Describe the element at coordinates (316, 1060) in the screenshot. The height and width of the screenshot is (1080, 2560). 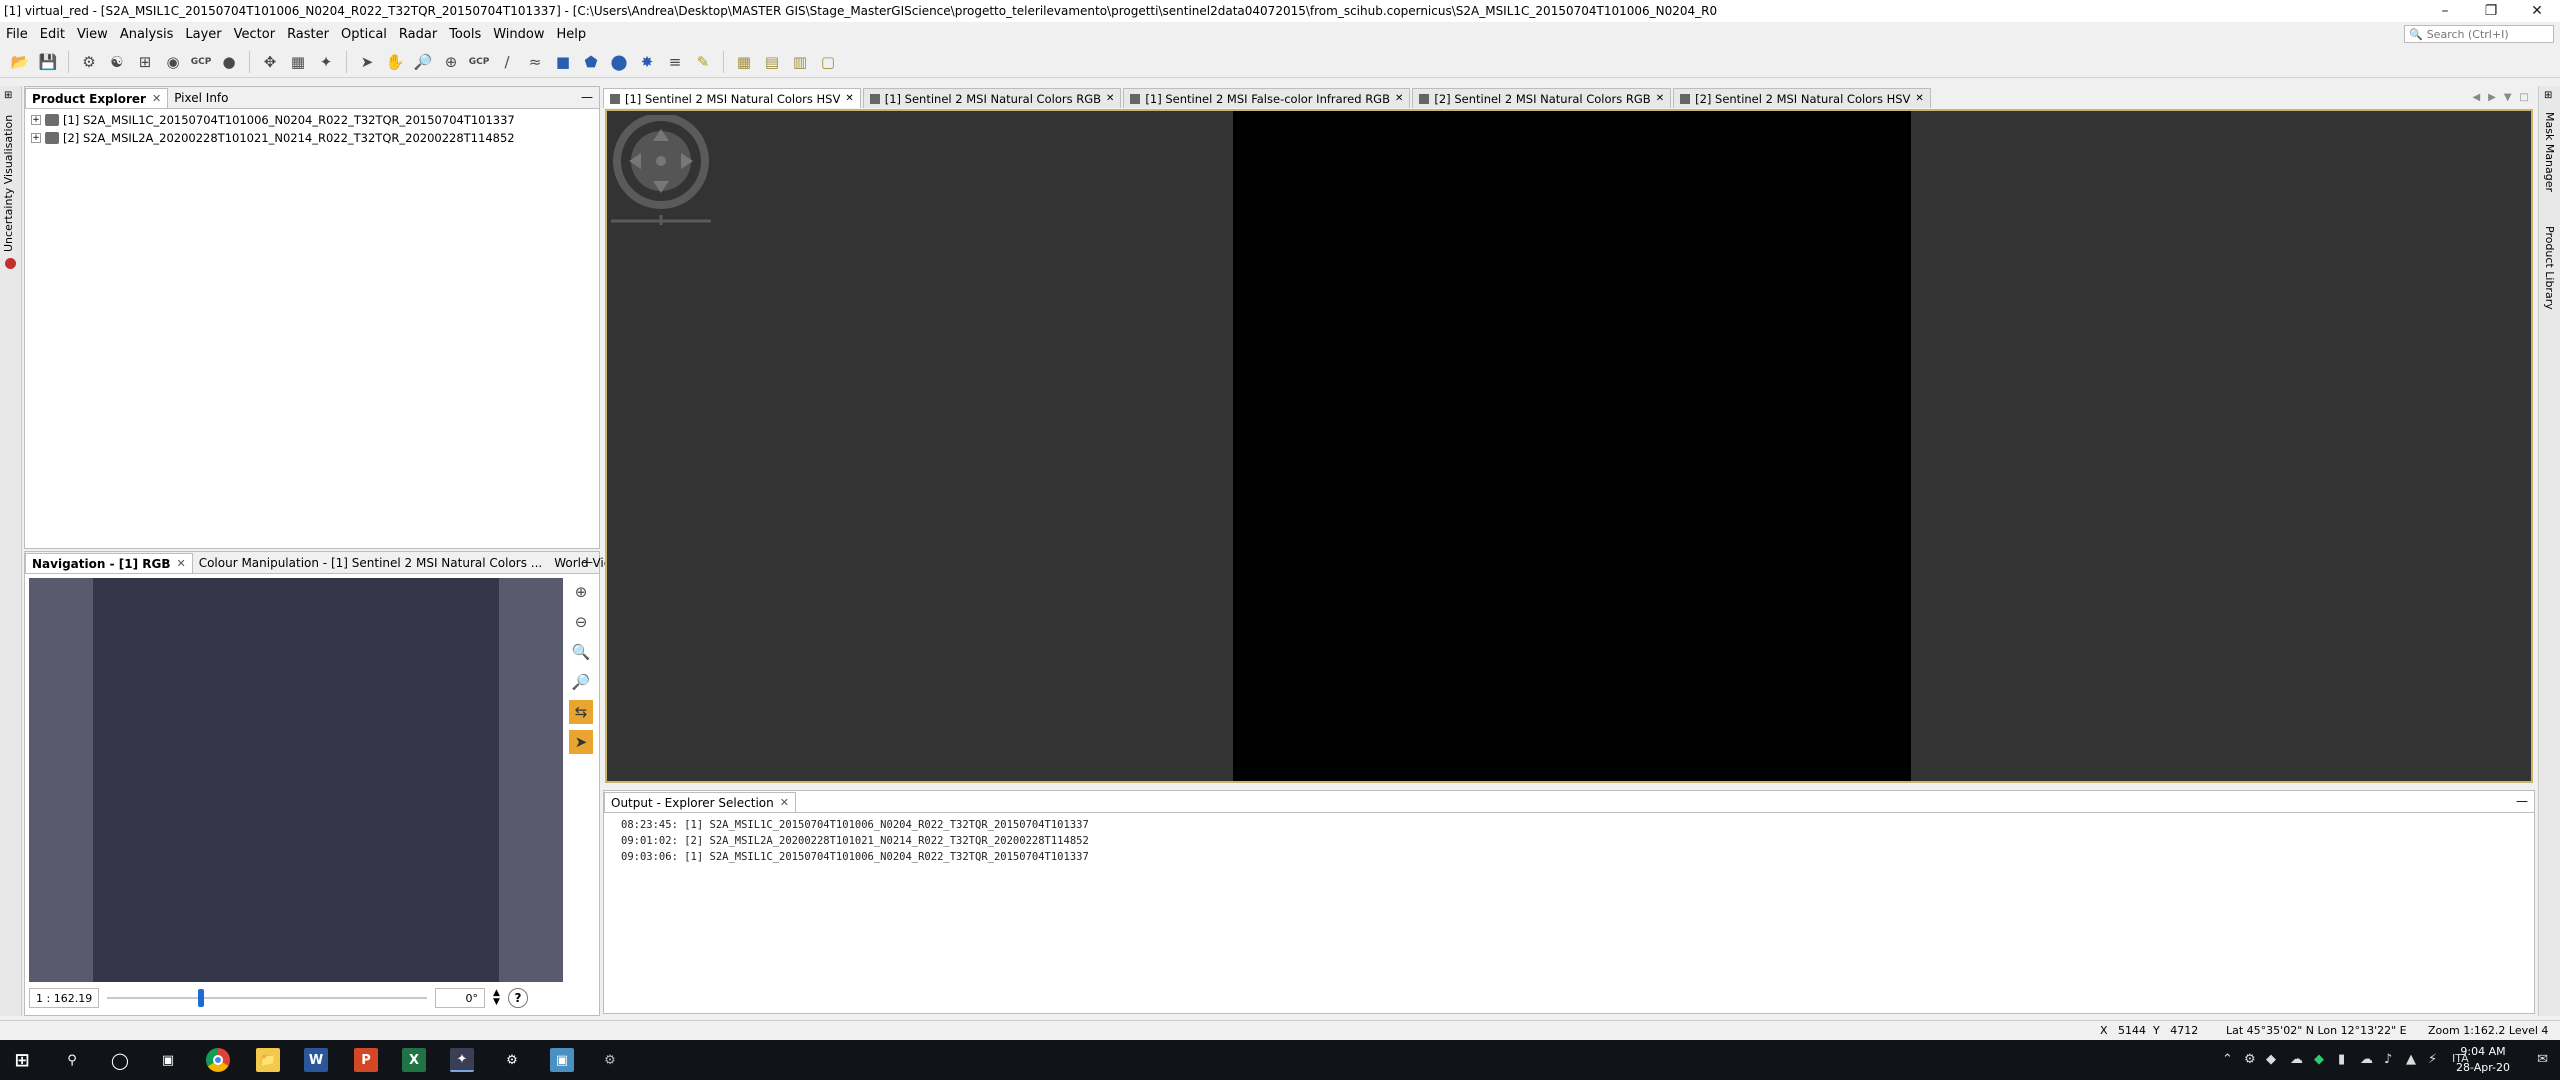
I see `word-icon: W` at that location.